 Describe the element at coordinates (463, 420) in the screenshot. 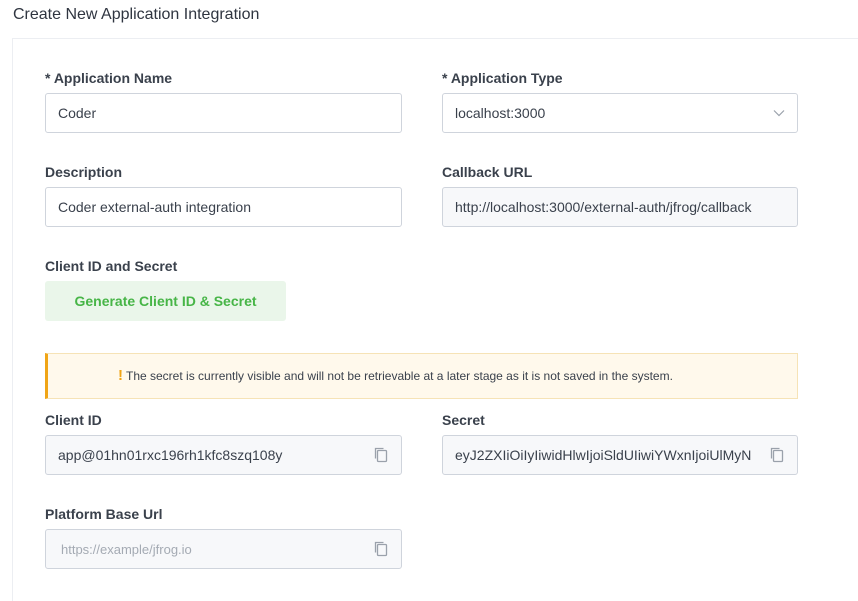

I see `secret-label: Secret` at that location.